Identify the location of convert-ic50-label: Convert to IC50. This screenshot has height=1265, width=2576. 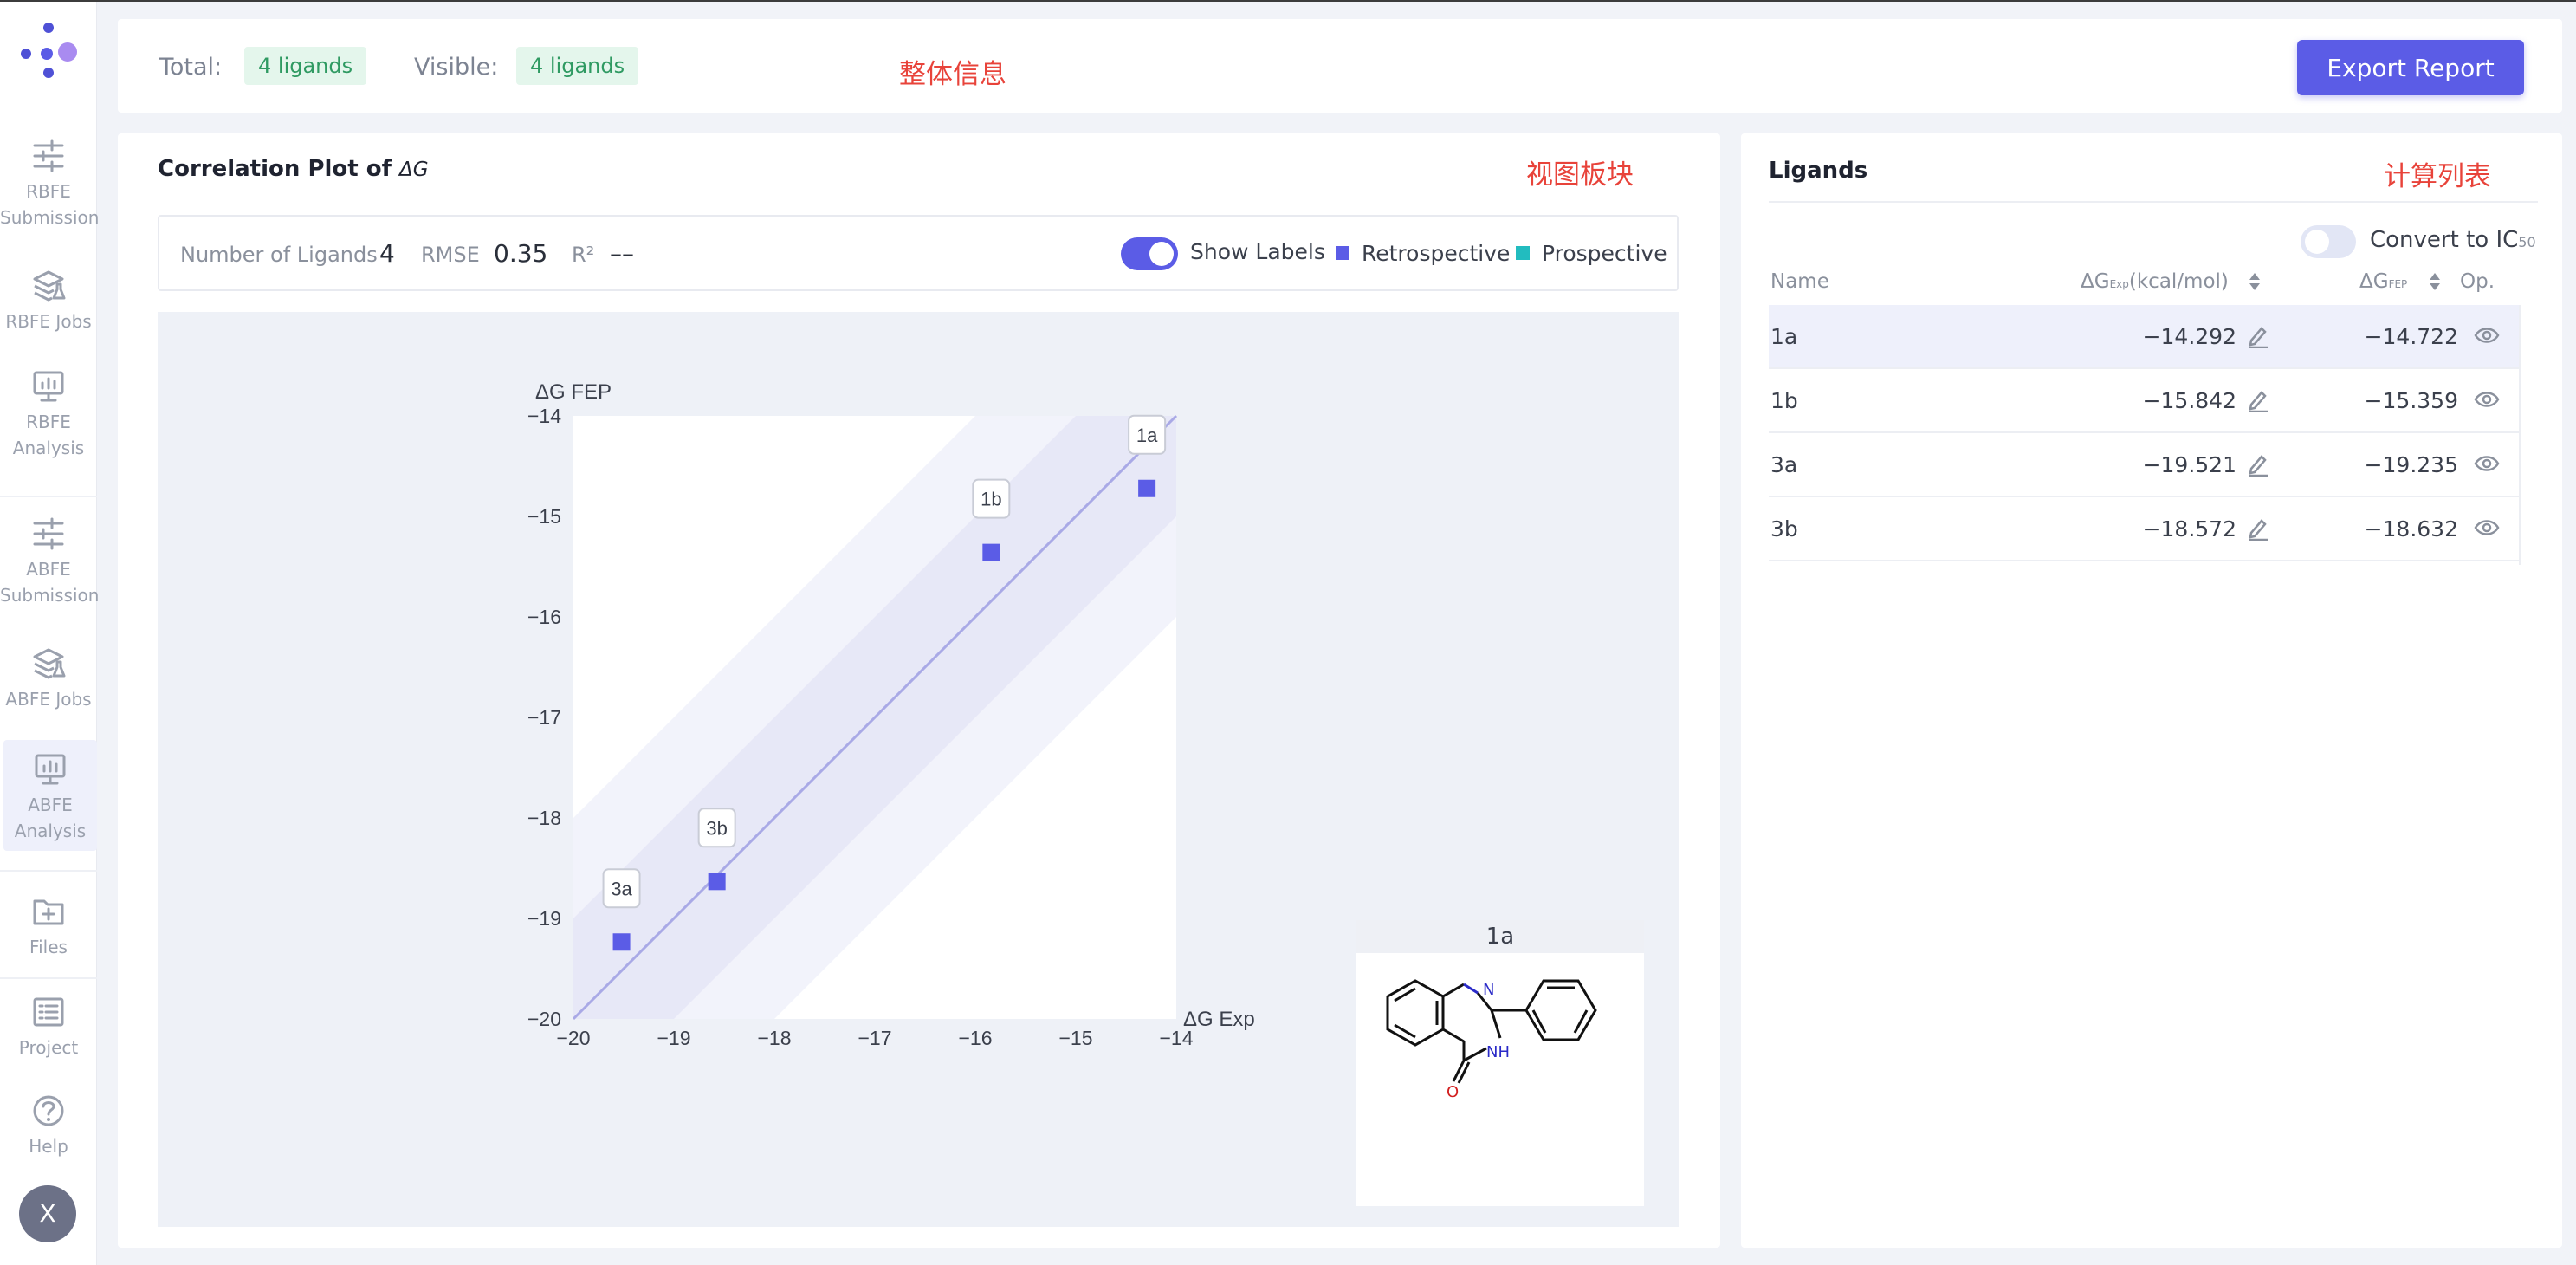
(2453, 240).